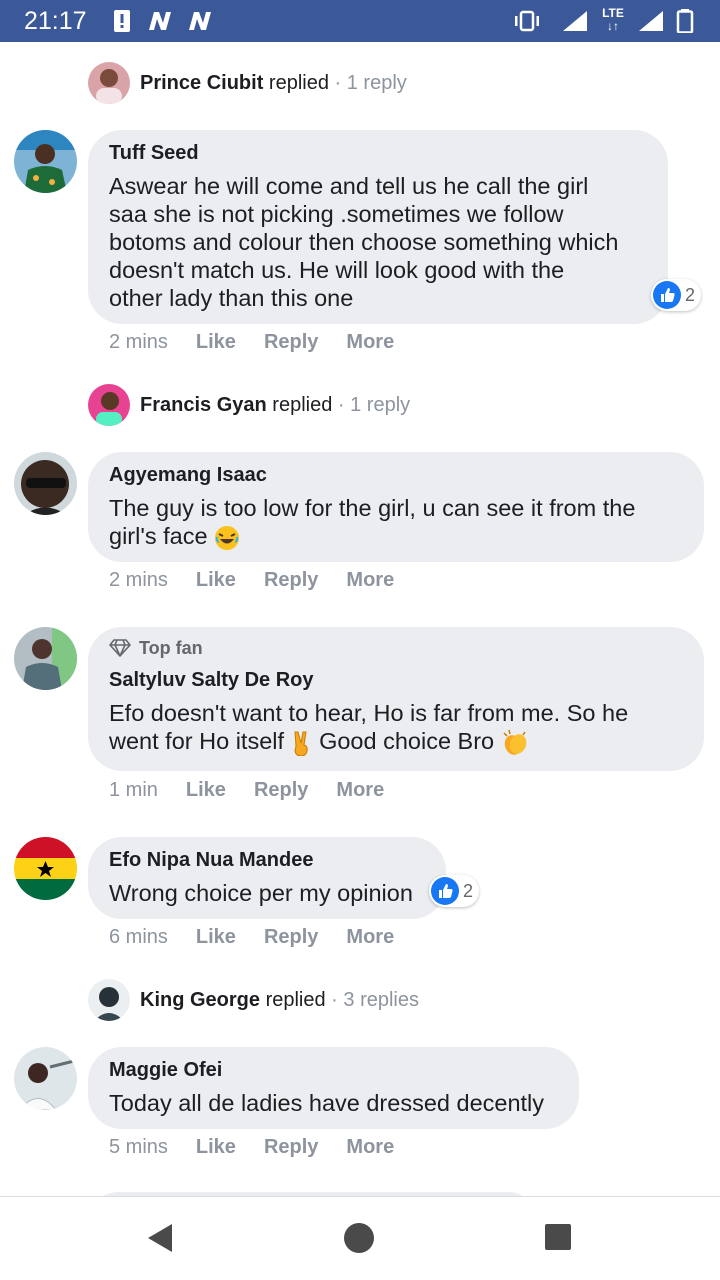 This screenshot has width=720, height=1280. What do you see at coordinates (122, 21) in the screenshot?
I see `alert-icon` at bounding box center [122, 21].